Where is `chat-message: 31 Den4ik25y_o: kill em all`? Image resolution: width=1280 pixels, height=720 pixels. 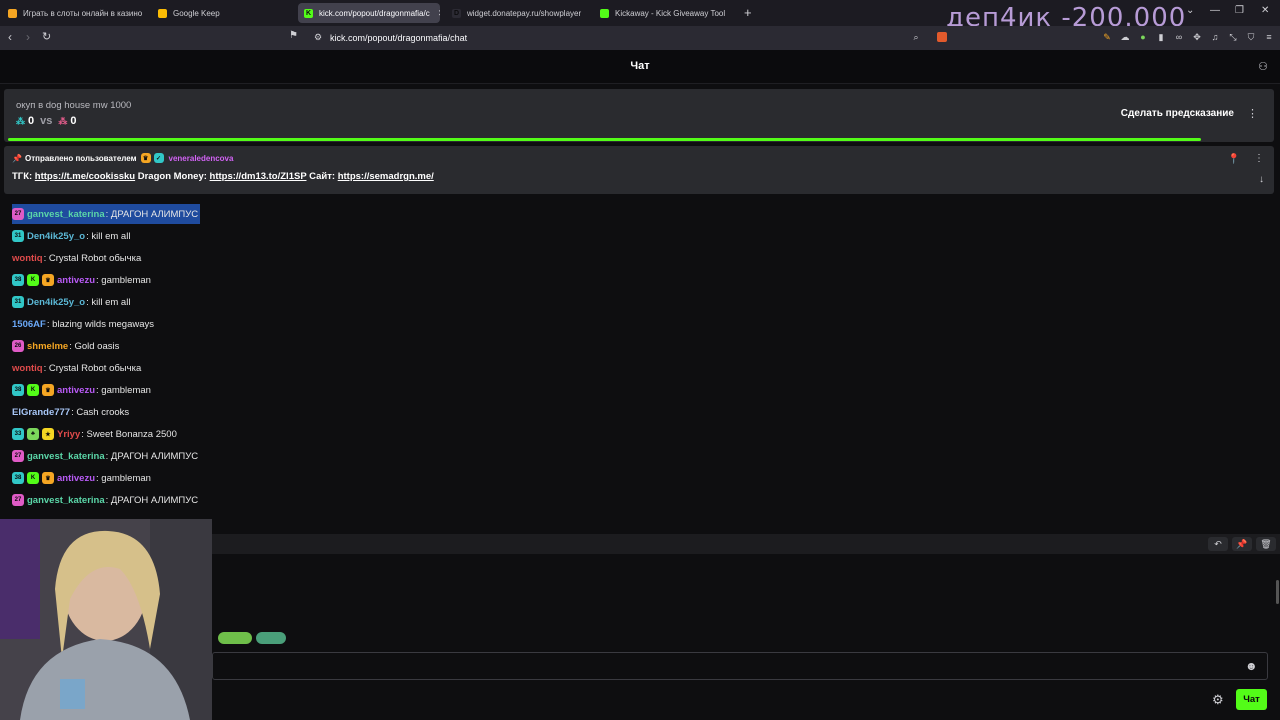 chat-message: 31 Den4ik25y_o: kill em all is located at coordinates (71, 302).